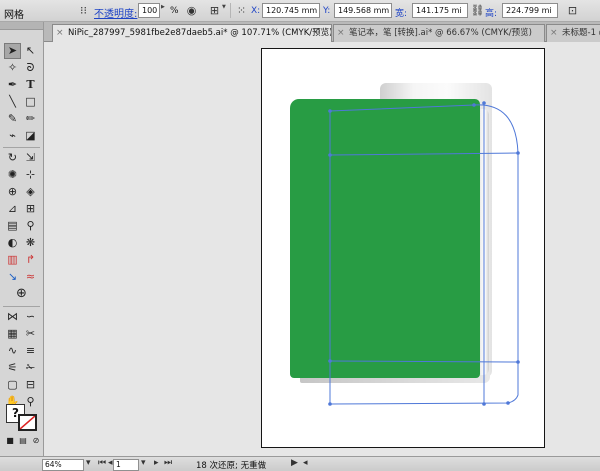  Describe the element at coordinates (30, 175) in the screenshot. I see `free-transform-tool-icon: ⊹` at that location.